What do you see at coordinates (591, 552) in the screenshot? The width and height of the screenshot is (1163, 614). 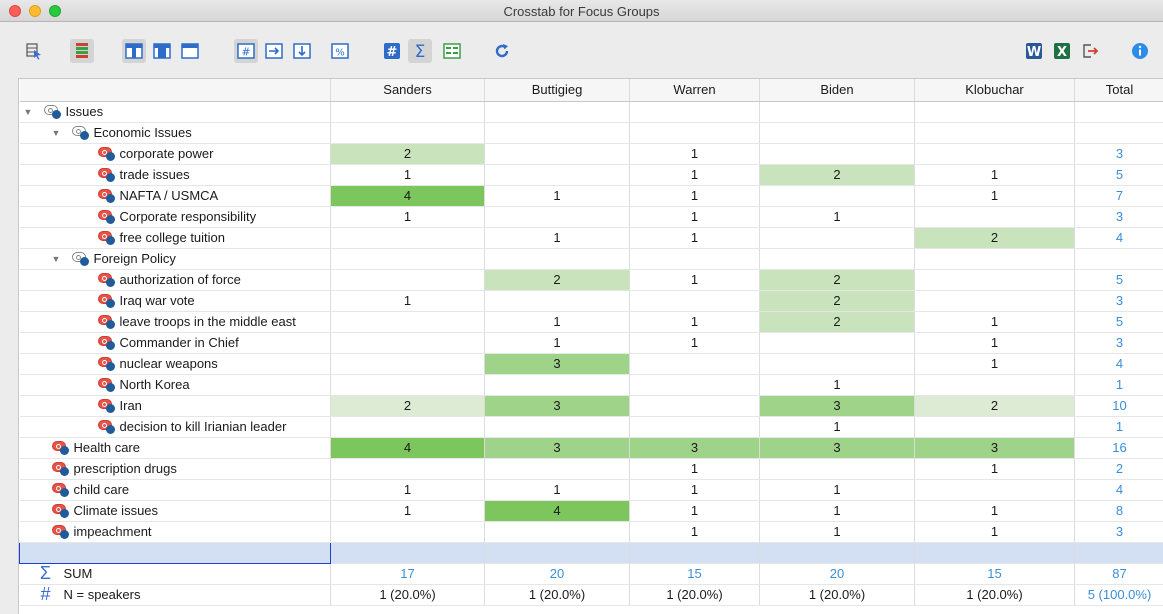 I see `selected-empty-row` at bounding box center [591, 552].